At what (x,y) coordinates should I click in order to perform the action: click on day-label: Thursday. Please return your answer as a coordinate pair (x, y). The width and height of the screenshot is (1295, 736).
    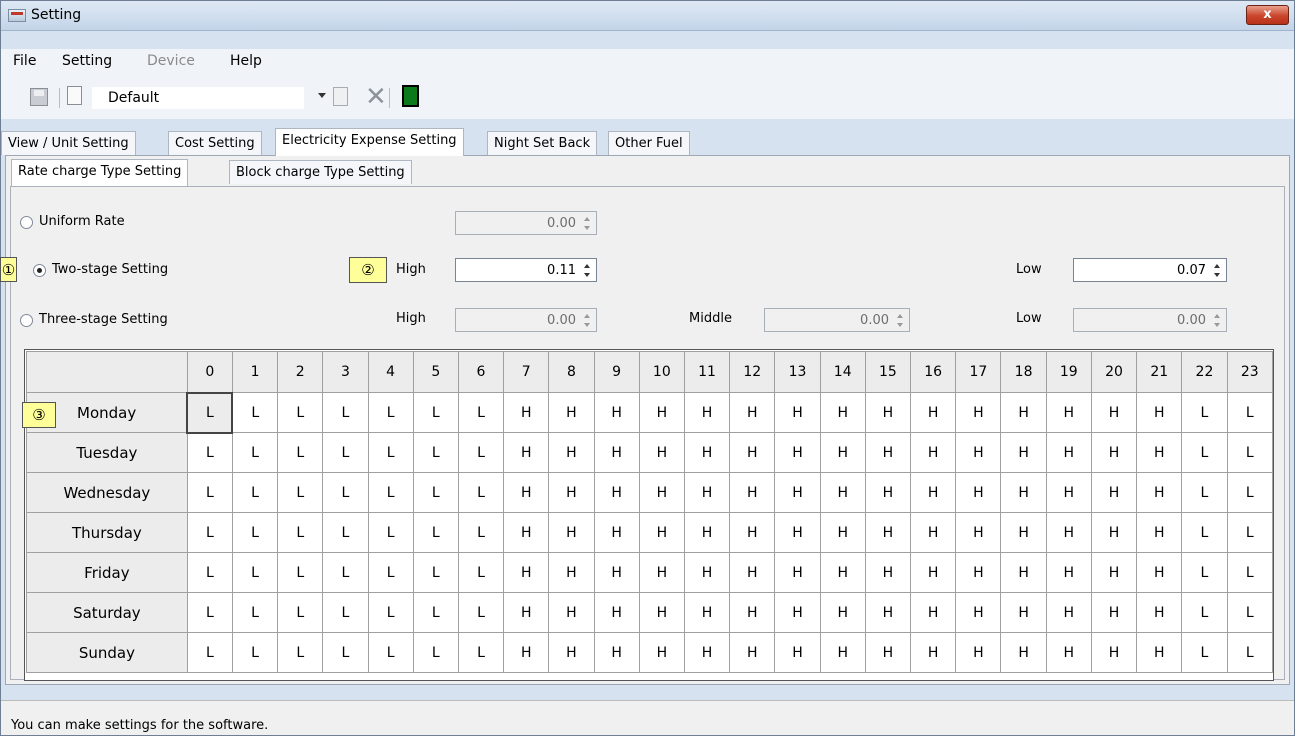
    Looking at the image, I should click on (107, 532).